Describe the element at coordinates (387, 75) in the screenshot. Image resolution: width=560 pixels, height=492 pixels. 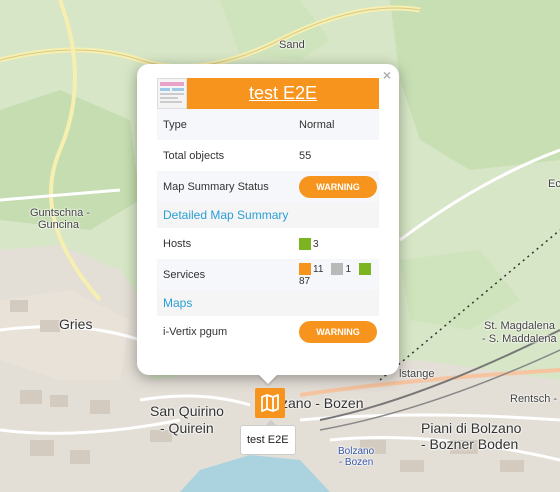
I see `close-icon: ×` at that location.